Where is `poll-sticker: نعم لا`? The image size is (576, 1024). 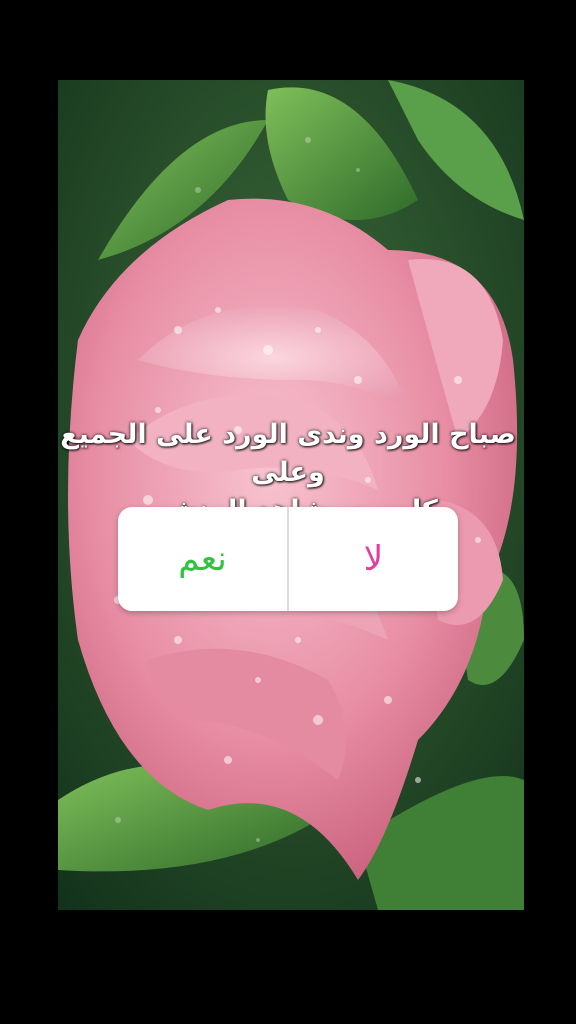 poll-sticker: نعم لا is located at coordinates (288, 559).